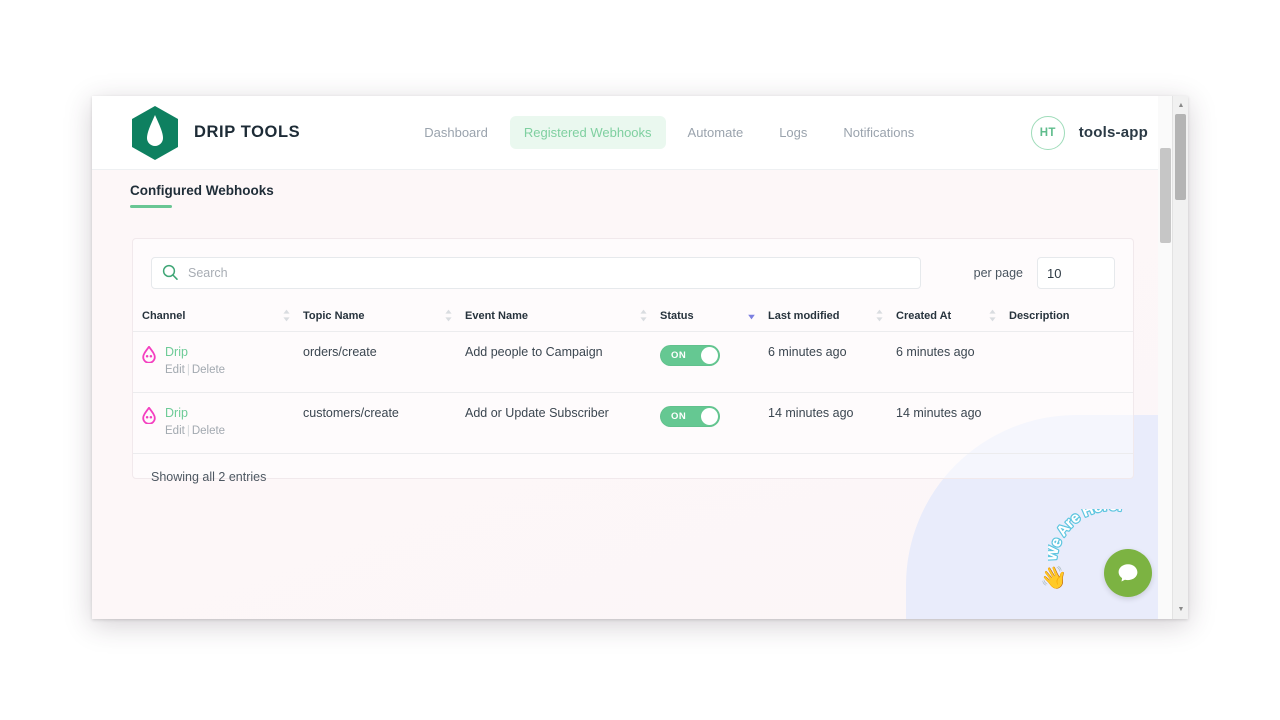 The image size is (1280, 720). I want to click on per-page-input, so click(1076, 273).